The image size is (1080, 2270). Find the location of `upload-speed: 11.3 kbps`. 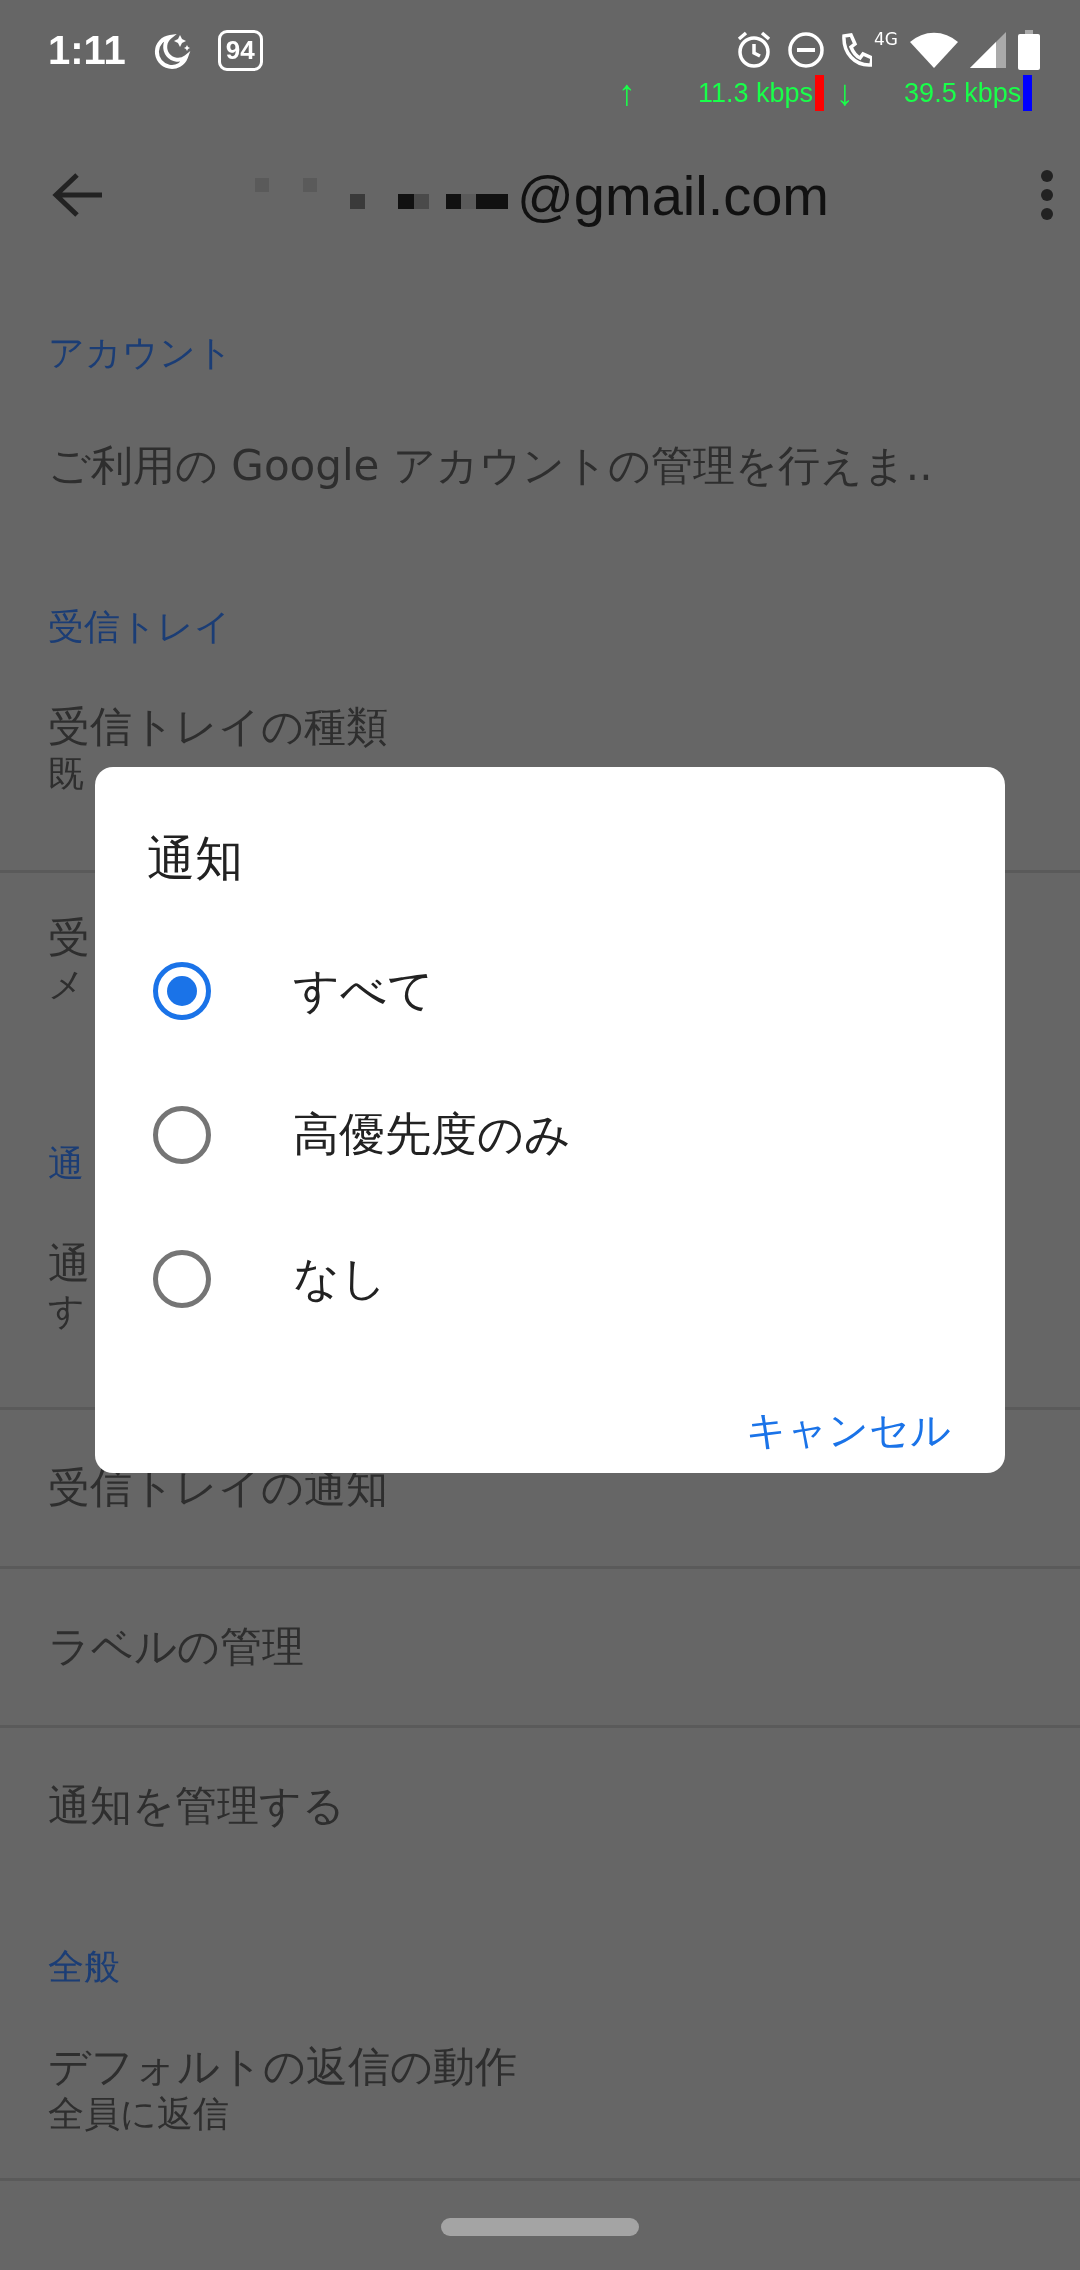

upload-speed: 11.3 kbps is located at coordinates (756, 93).